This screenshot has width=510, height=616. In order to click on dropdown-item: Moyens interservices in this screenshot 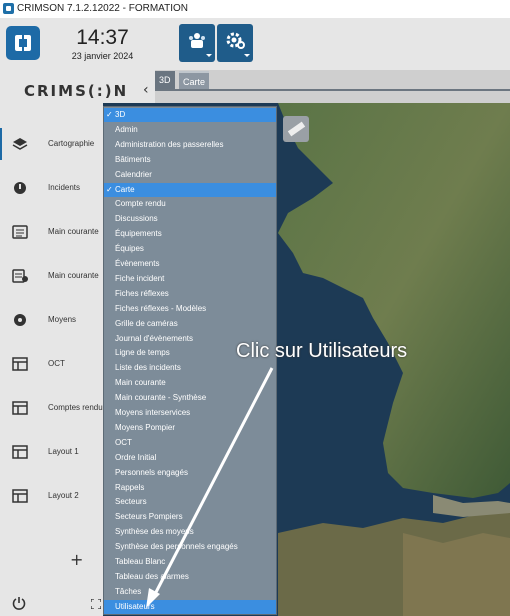, I will do `click(190, 413)`.